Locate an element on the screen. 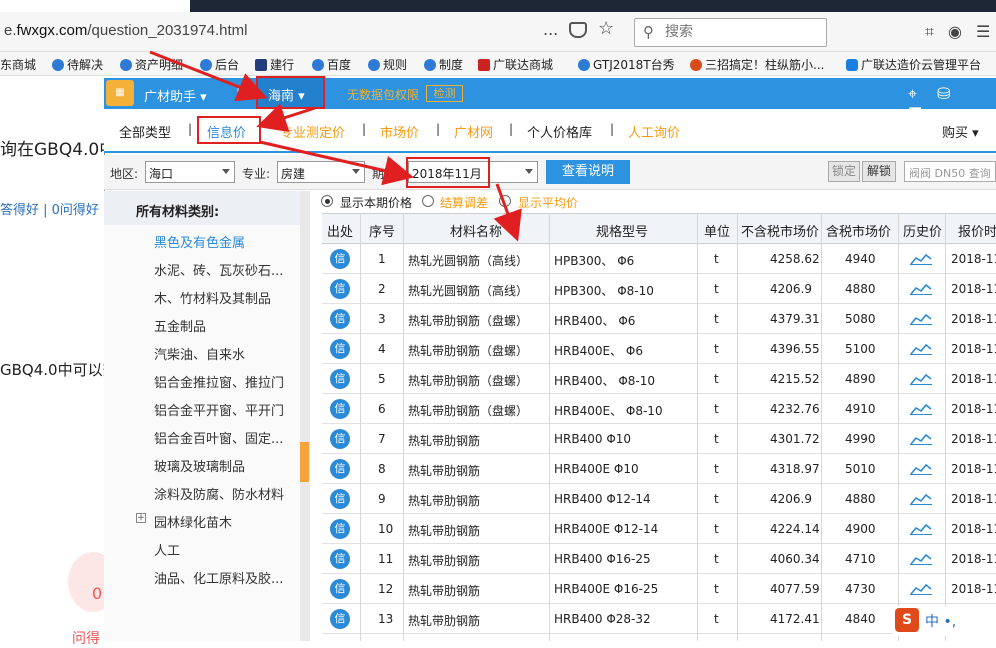 The image size is (996, 648). ime-toolbar: S 中 •, is located at coordinates (944, 621).